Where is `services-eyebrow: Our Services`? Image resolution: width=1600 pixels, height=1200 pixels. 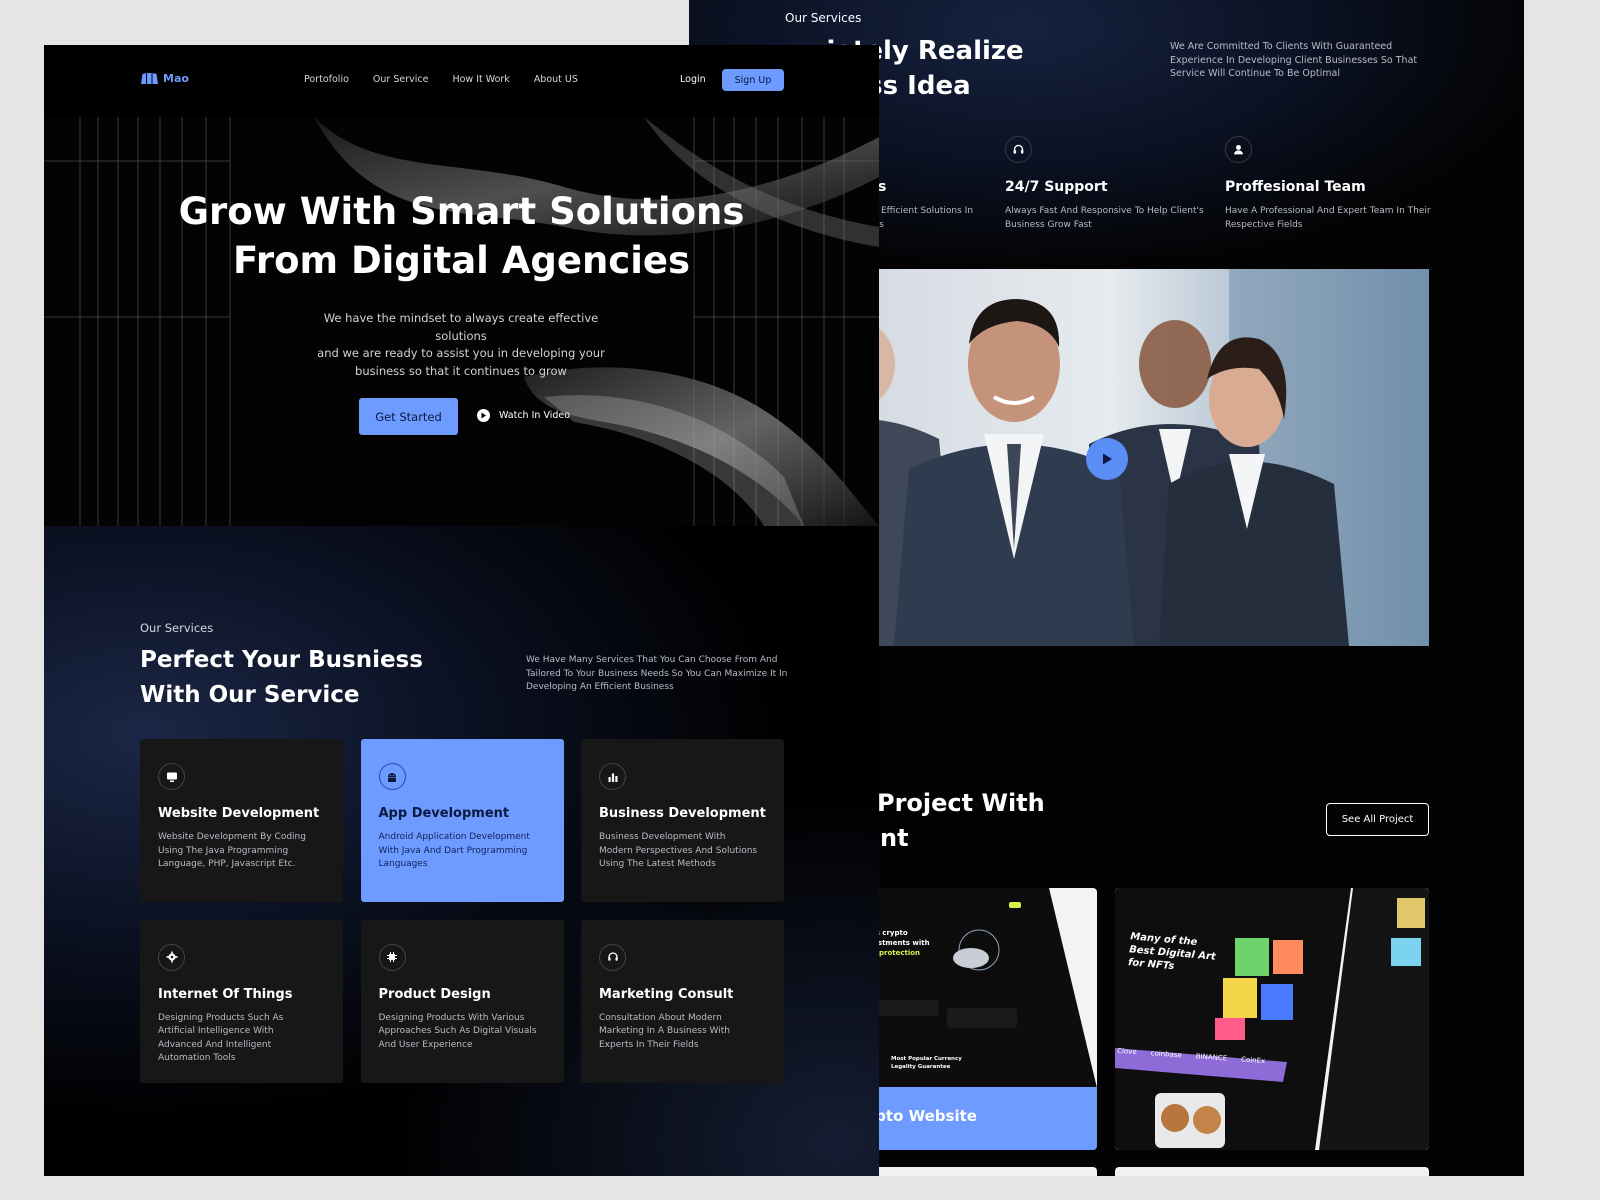
services-eyebrow: Our Services is located at coordinates (177, 628).